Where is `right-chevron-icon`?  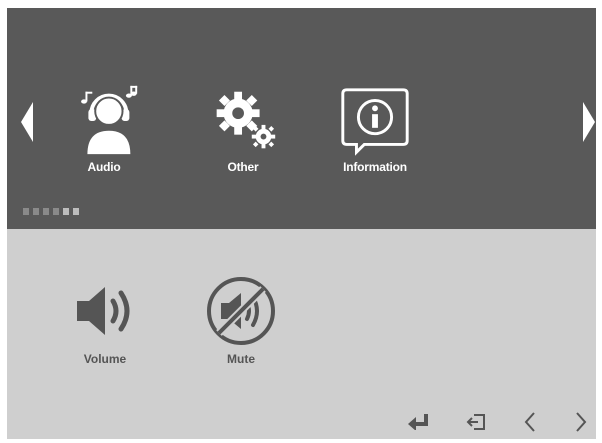 right-chevron-icon is located at coordinates (581, 422).